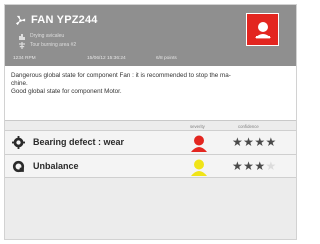 This screenshot has height=244, width=320. What do you see at coordinates (79, 142) in the screenshot?
I see `fault-label: Bearing defect : wear` at bounding box center [79, 142].